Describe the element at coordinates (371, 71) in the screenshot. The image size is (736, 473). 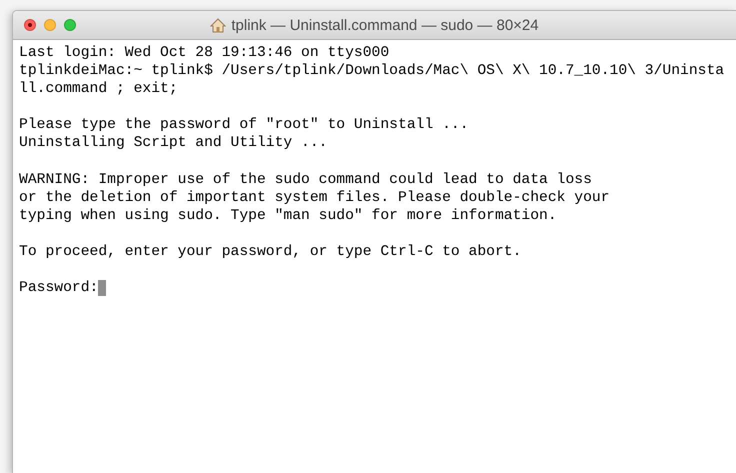
I see `terminal-line: tplinkdeiMac:~ tplink$ /Users/tplink/Downloads/Mac\ OS\ X\ 10.7_10.10\ 3/Uninsta` at that location.